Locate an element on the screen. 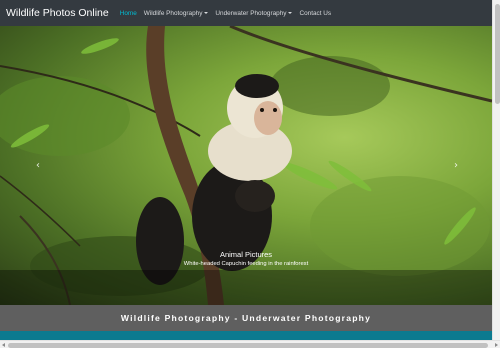 Image resolution: width=500 pixels, height=348 pixels. nav-contact-us: Contact Us is located at coordinates (315, 13).